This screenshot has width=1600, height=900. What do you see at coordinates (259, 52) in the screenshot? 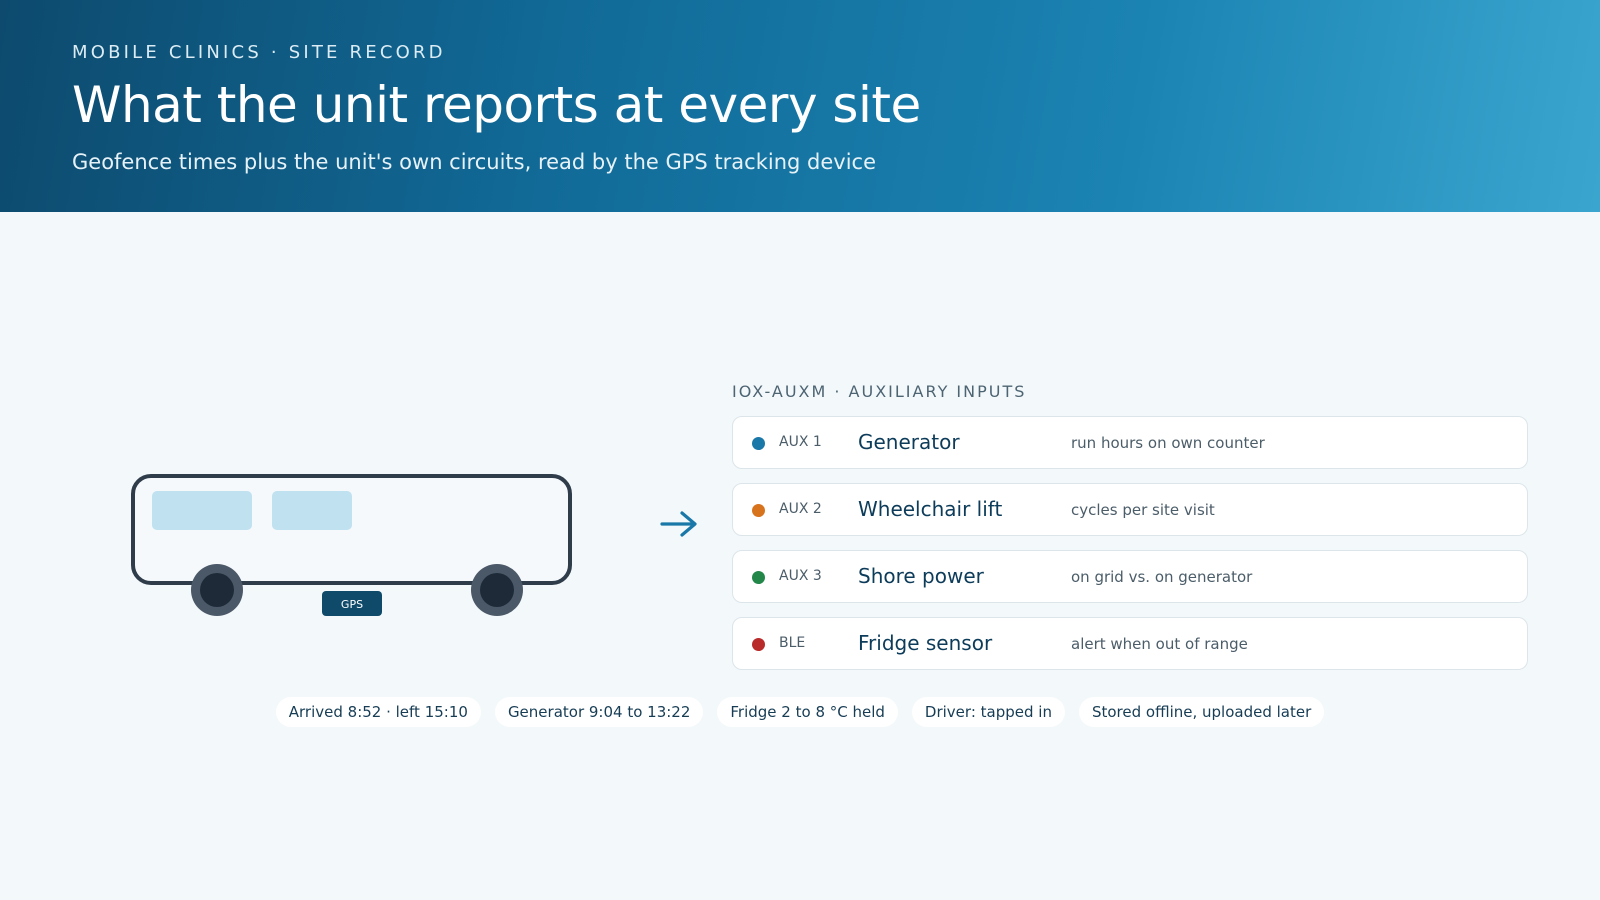
I see `eyebrow-label: MOBILE CLINICS · SITE RECORD` at bounding box center [259, 52].